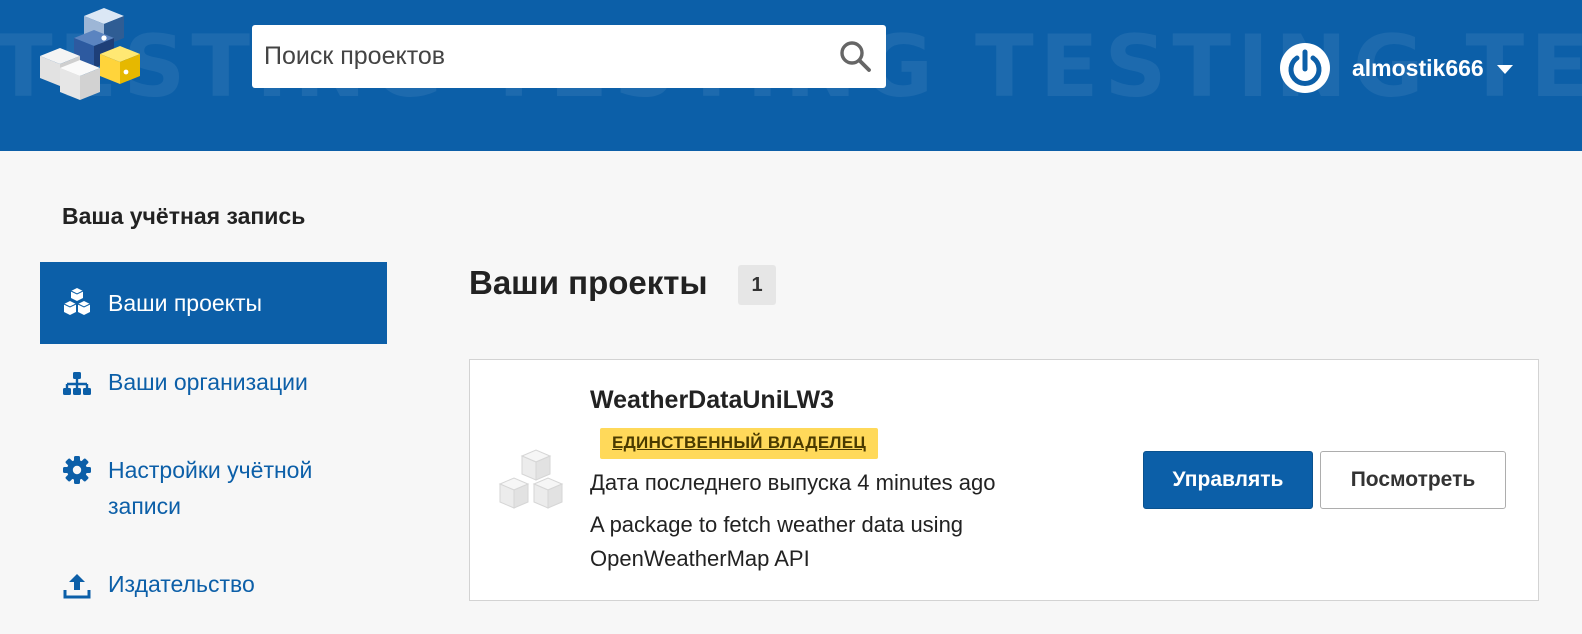  Describe the element at coordinates (1418, 67) in the screenshot. I see `username: almostik666` at that location.